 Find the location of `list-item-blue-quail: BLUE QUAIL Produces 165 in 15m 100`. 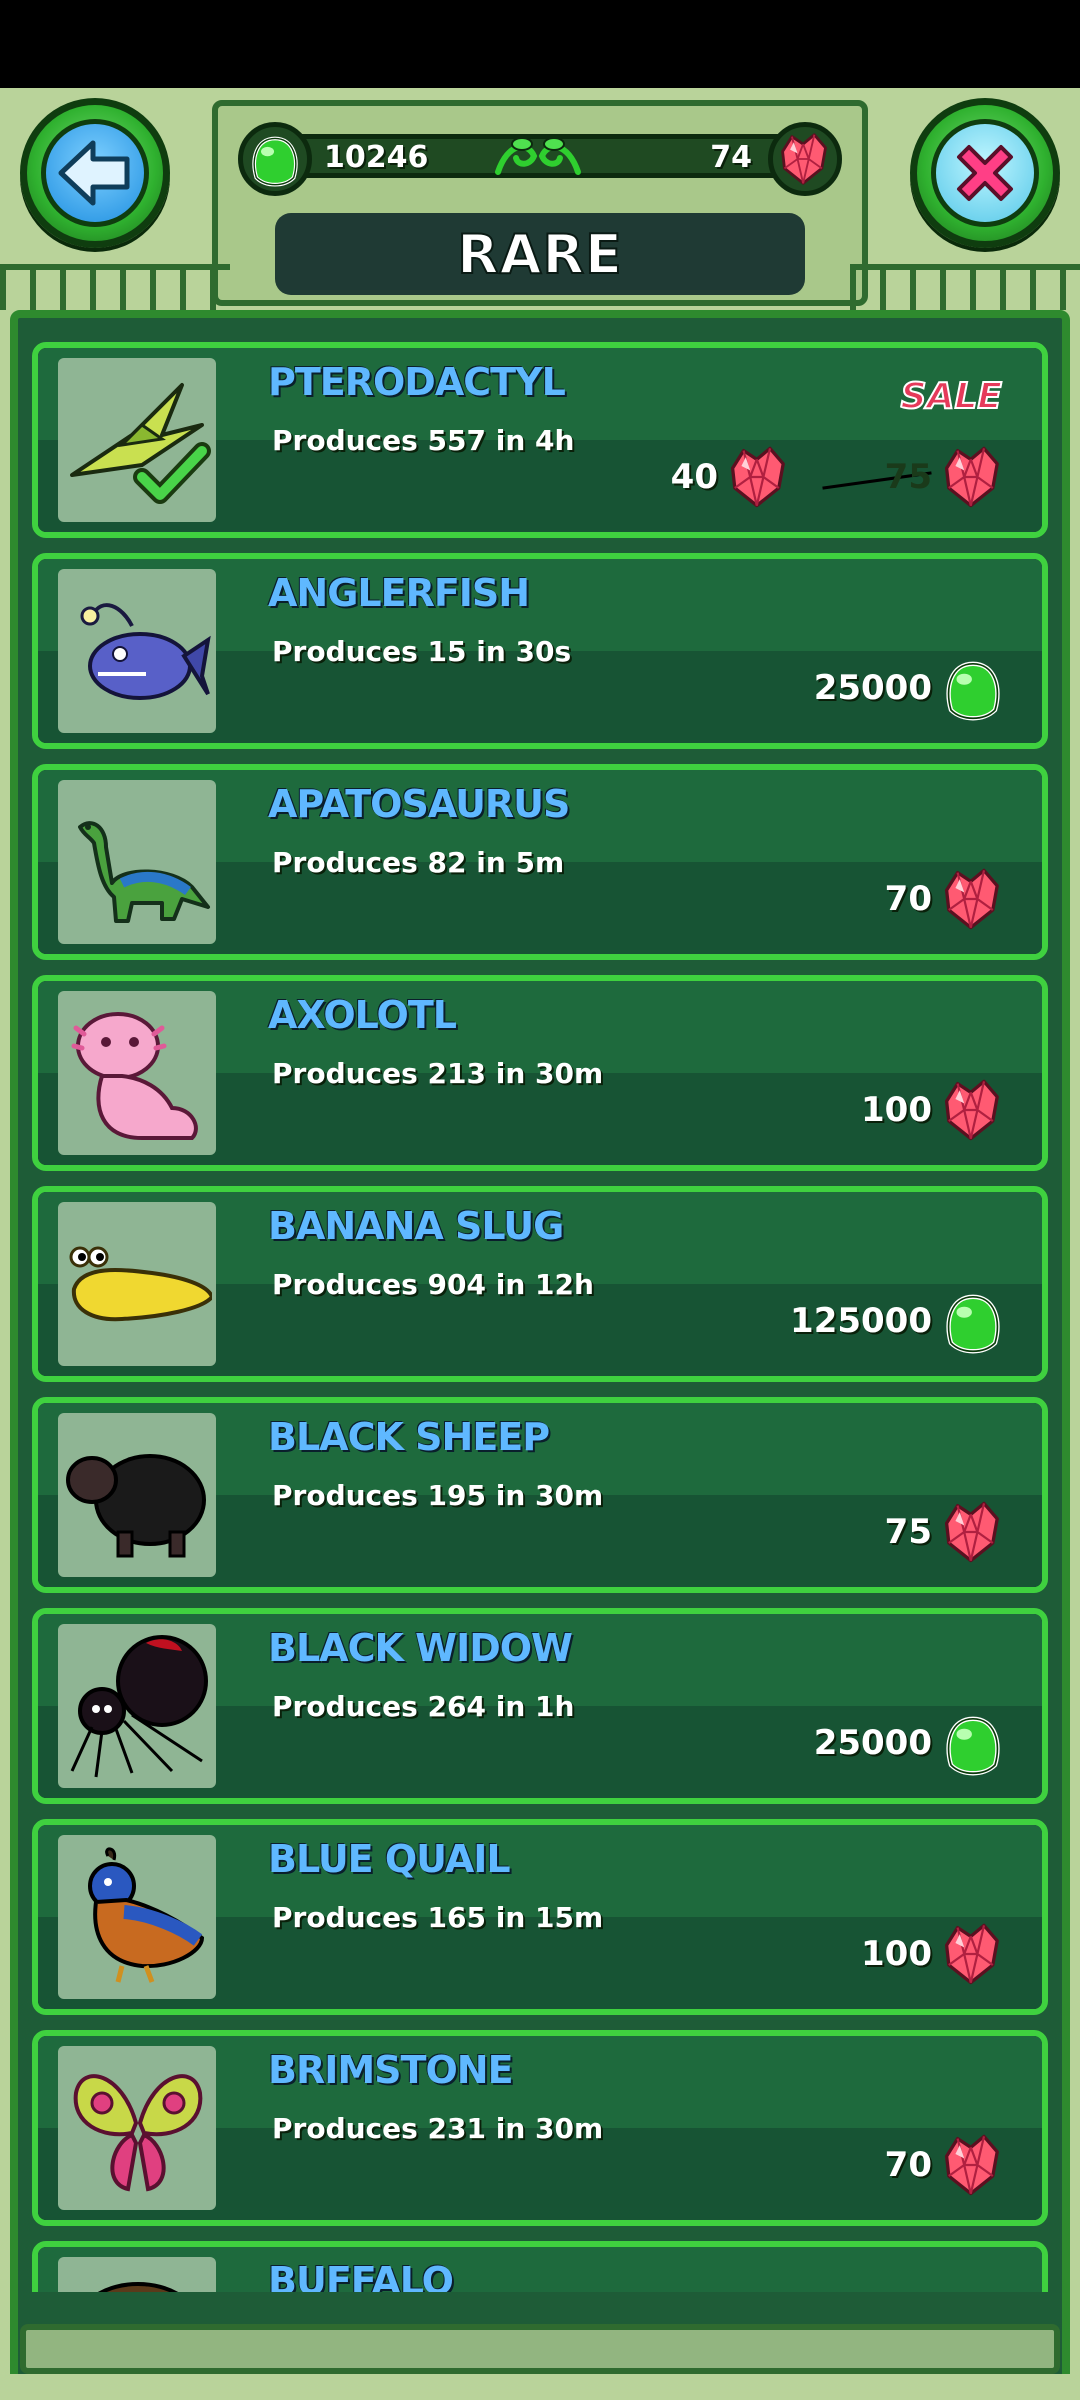

list-item-blue-quail: BLUE QUAIL Produces 165 in 15m 100 is located at coordinates (540, 1917).